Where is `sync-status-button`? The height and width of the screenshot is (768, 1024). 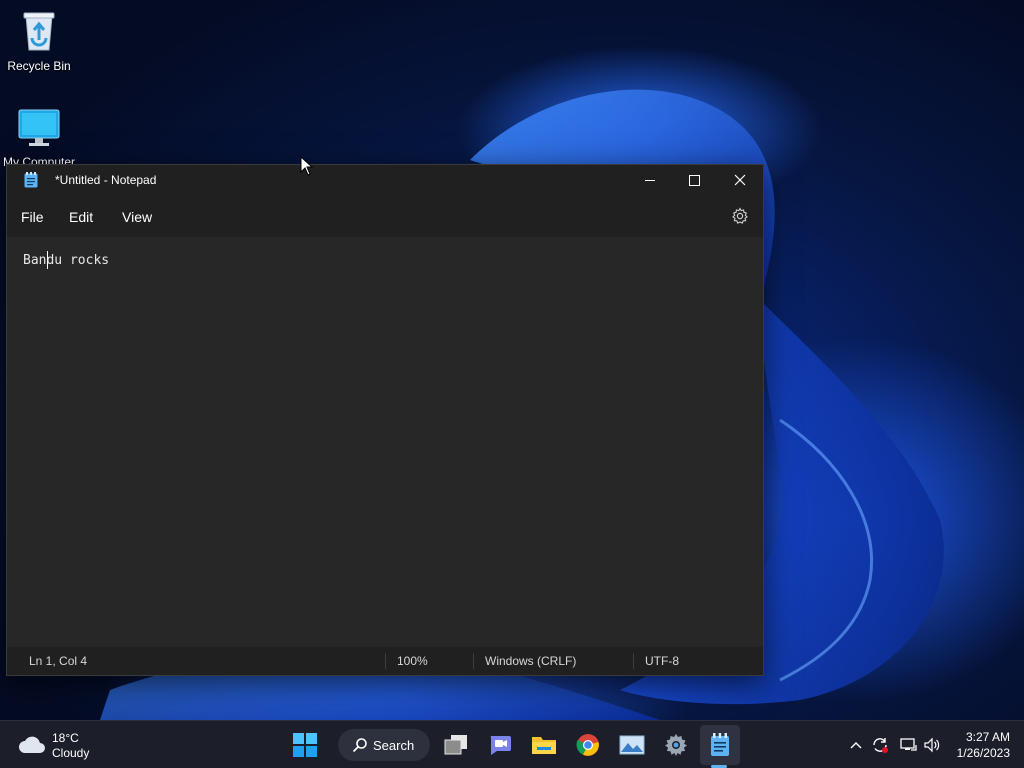
sync-status-button is located at coordinates (880, 745).